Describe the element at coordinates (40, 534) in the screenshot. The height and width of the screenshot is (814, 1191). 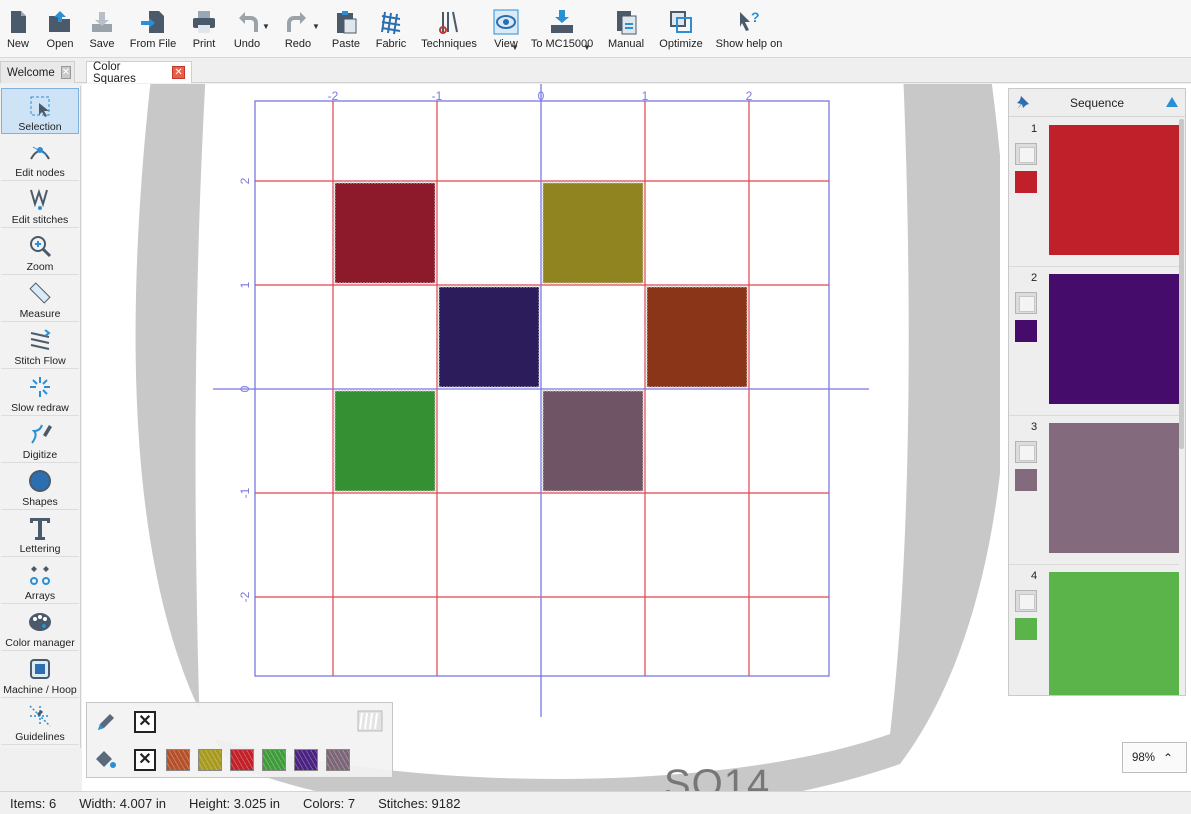
I see `tool-lettering: Lettering` at that location.